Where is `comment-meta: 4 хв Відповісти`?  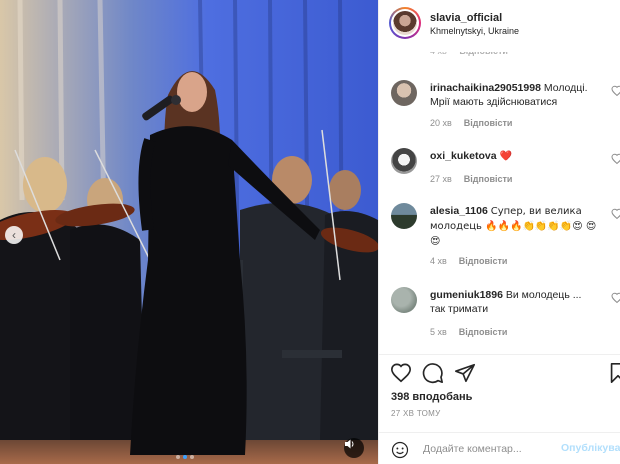
comment-meta: 4 хв Відповісти is located at coordinates (468, 261).